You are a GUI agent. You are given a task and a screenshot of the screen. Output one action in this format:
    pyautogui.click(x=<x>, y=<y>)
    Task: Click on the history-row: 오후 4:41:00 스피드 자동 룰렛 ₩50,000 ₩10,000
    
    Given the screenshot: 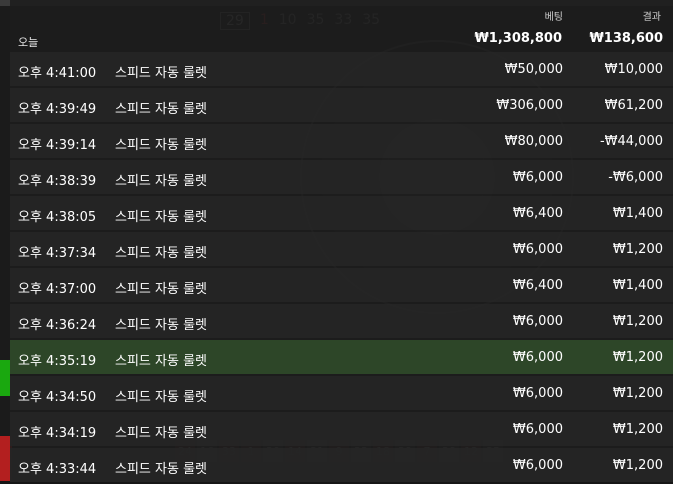 What is the action you would take?
    pyautogui.click(x=341, y=69)
    